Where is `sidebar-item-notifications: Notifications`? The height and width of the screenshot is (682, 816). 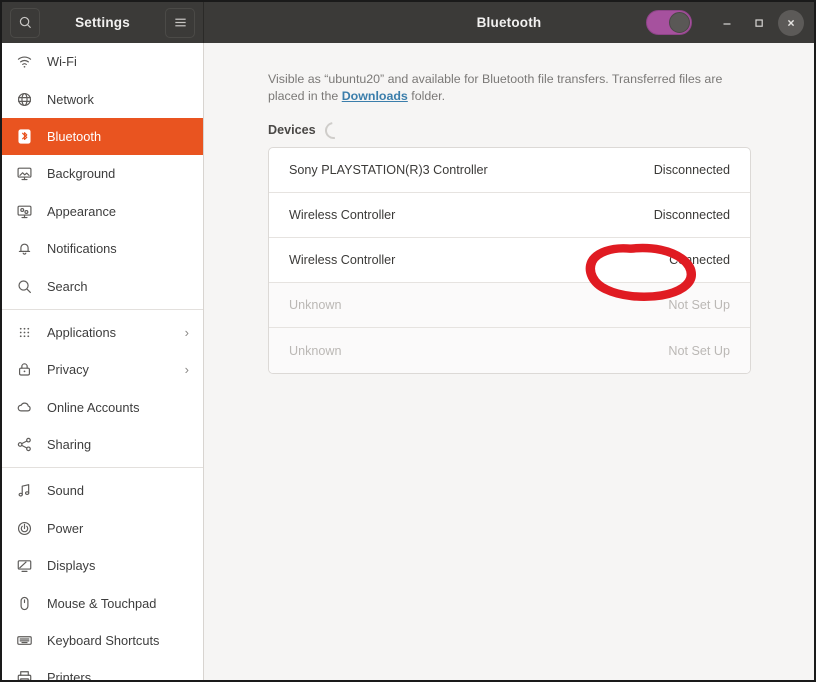
sidebar-item-notifications: Notifications is located at coordinates (102, 248).